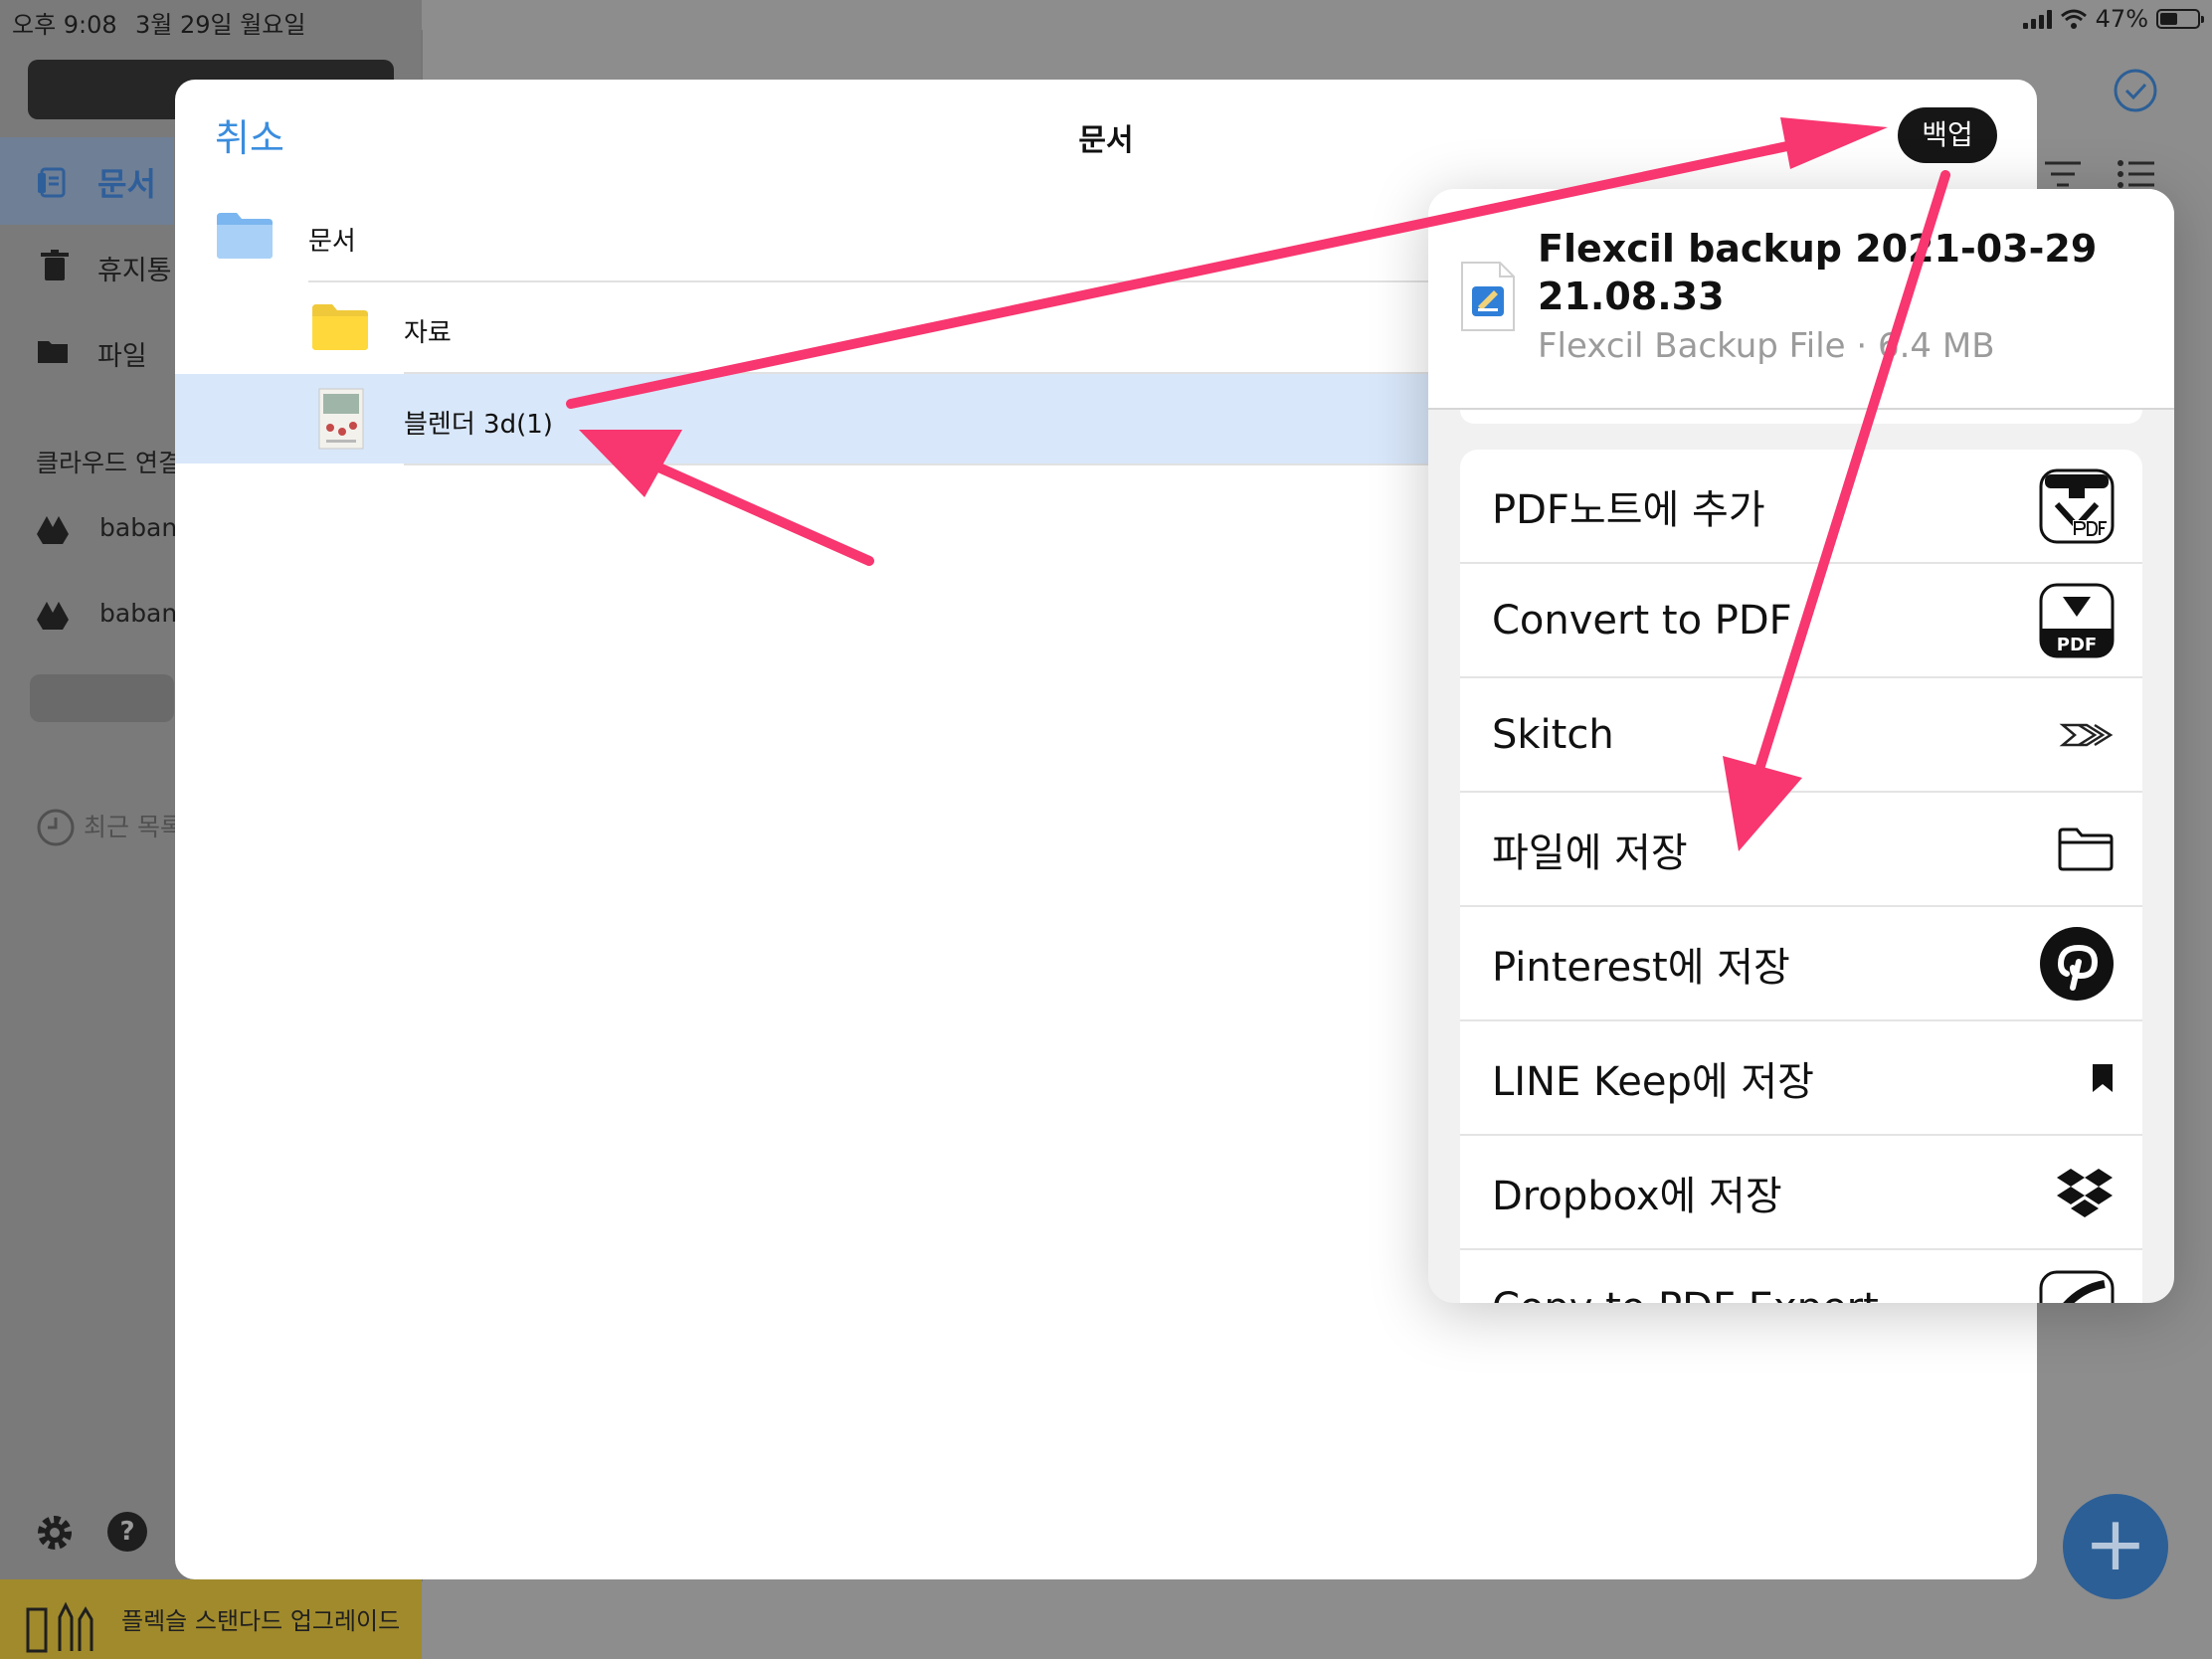  What do you see at coordinates (138, 613) in the screenshot?
I see `cloud-account-2: baban` at bounding box center [138, 613].